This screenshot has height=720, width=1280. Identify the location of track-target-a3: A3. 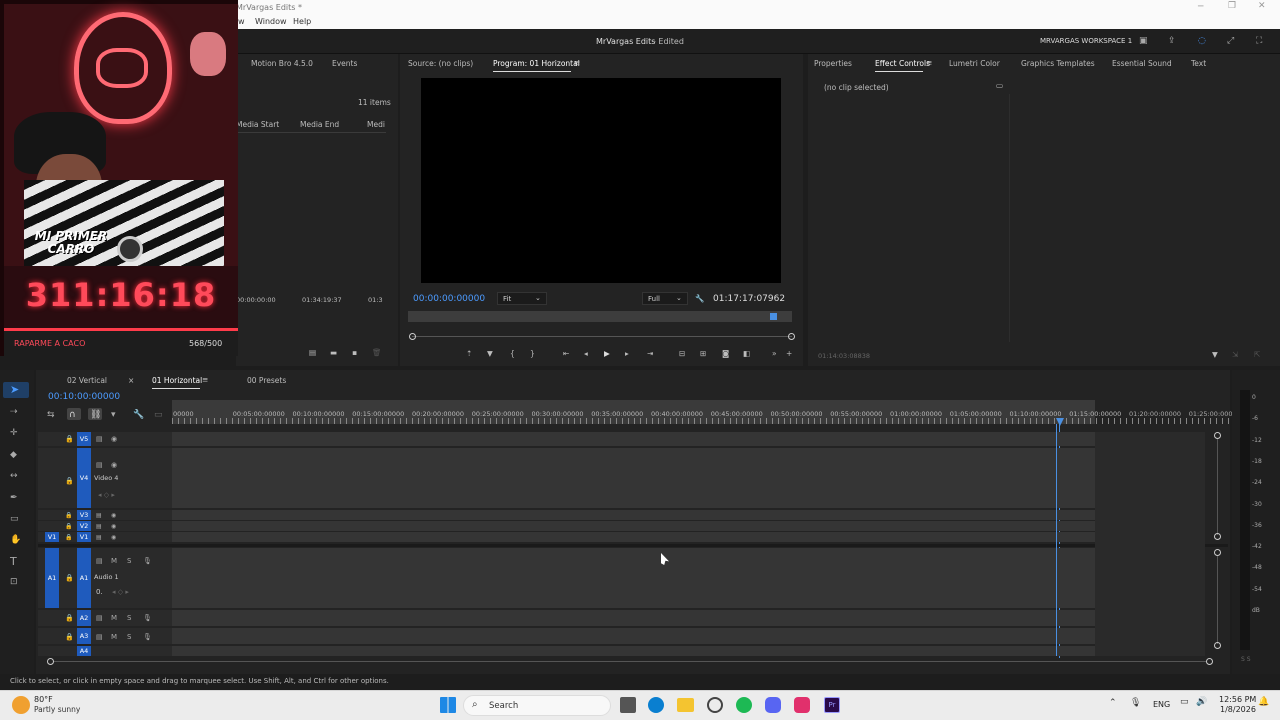
(84, 636).